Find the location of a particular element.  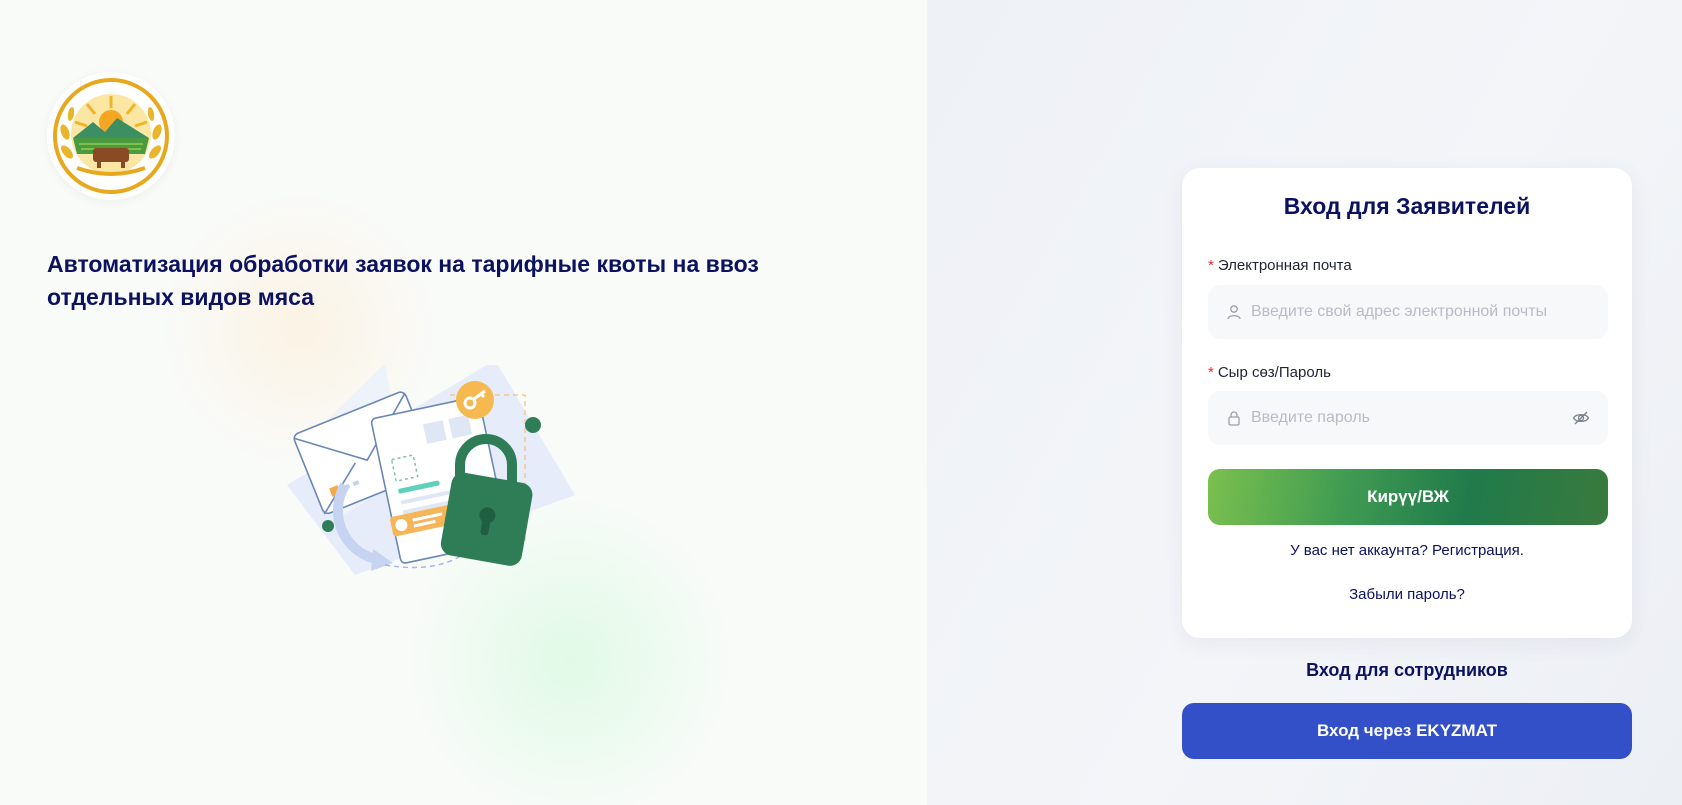

login-button: Кирүү/ВЖ is located at coordinates (1408, 497).